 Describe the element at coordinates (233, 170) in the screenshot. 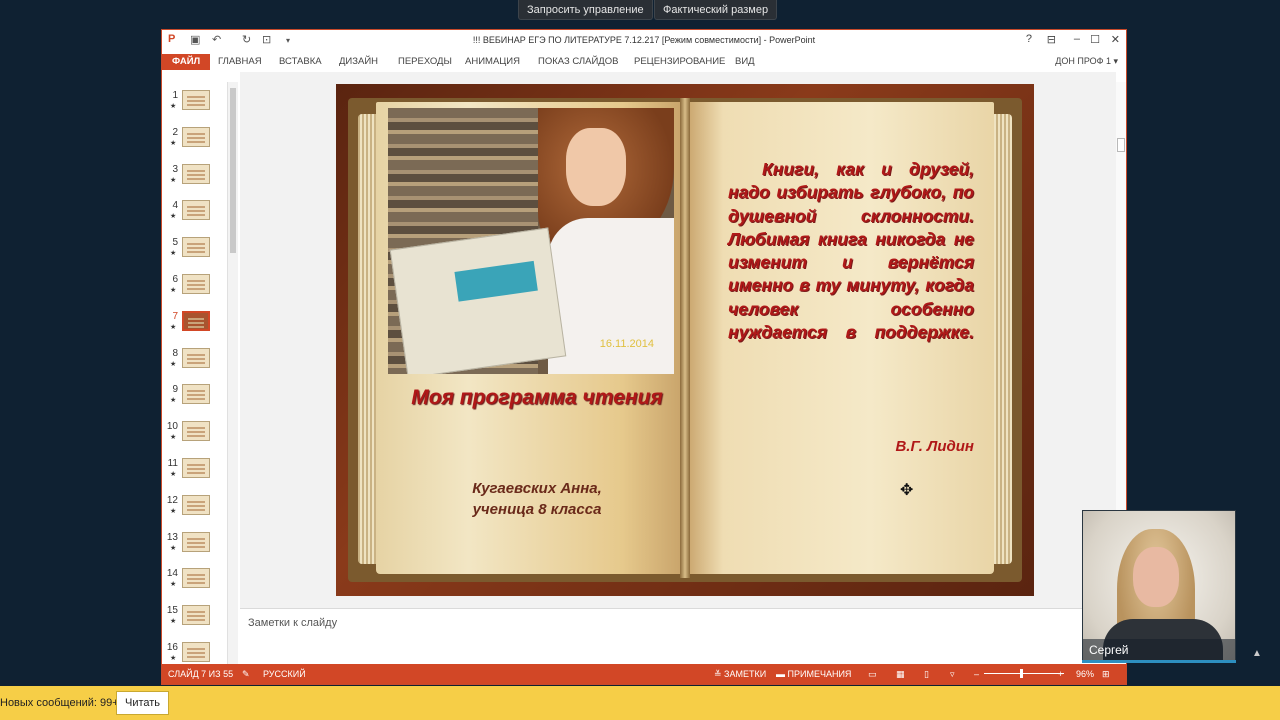

I see `thumbnail-scrollbar-thumb` at that location.